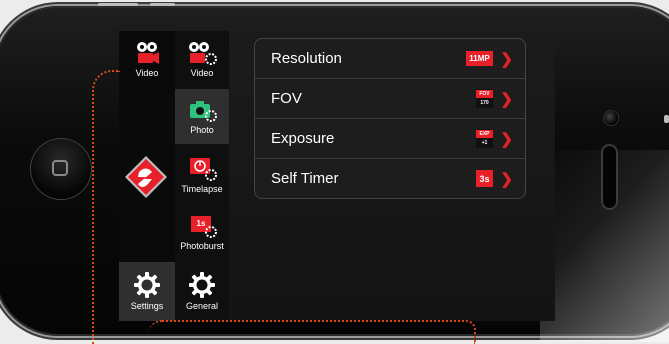 This screenshot has width=669, height=344. What do you see at coordinates (484, 102) in the screenshot?
I see `setting-fov-value-bottom: 170` at bounding box center [484, 102].